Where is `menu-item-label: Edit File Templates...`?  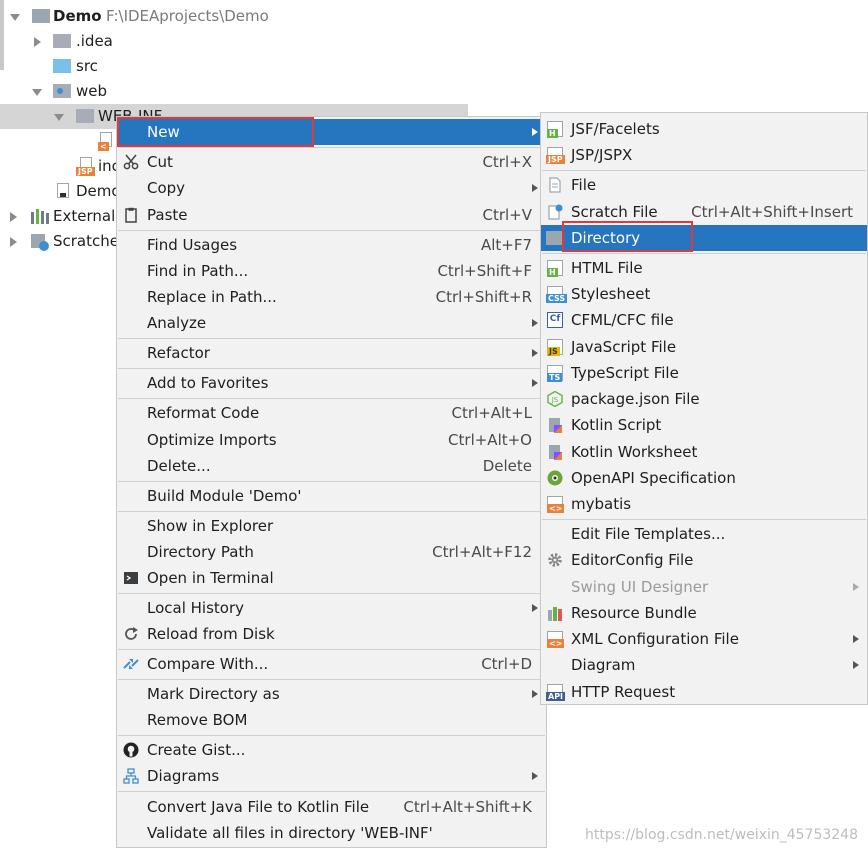 menu-item-label: Edit File Templates... is located at coordinates (648, 534).